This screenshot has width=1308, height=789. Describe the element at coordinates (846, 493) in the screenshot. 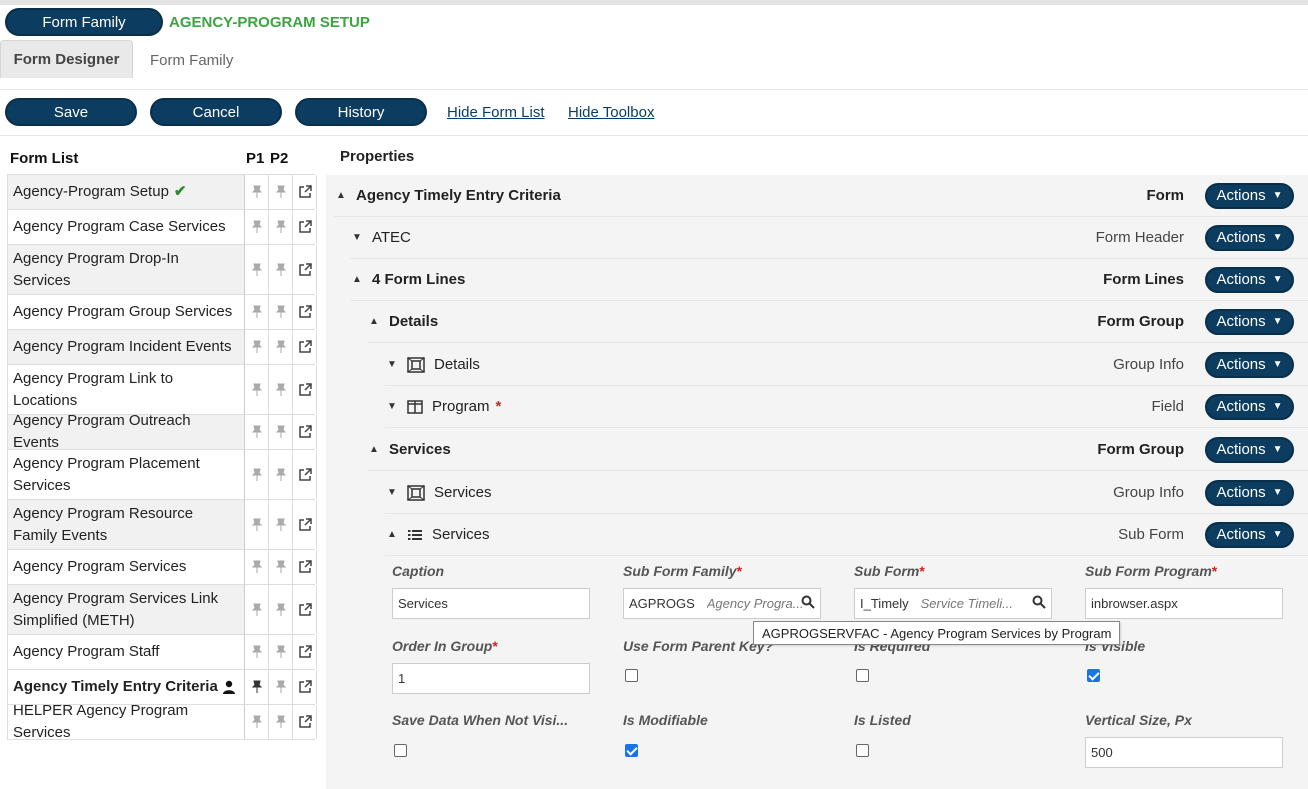

I see `tree-row-group-info-services: ▼ Services Group Info Actions ▼` at that location.